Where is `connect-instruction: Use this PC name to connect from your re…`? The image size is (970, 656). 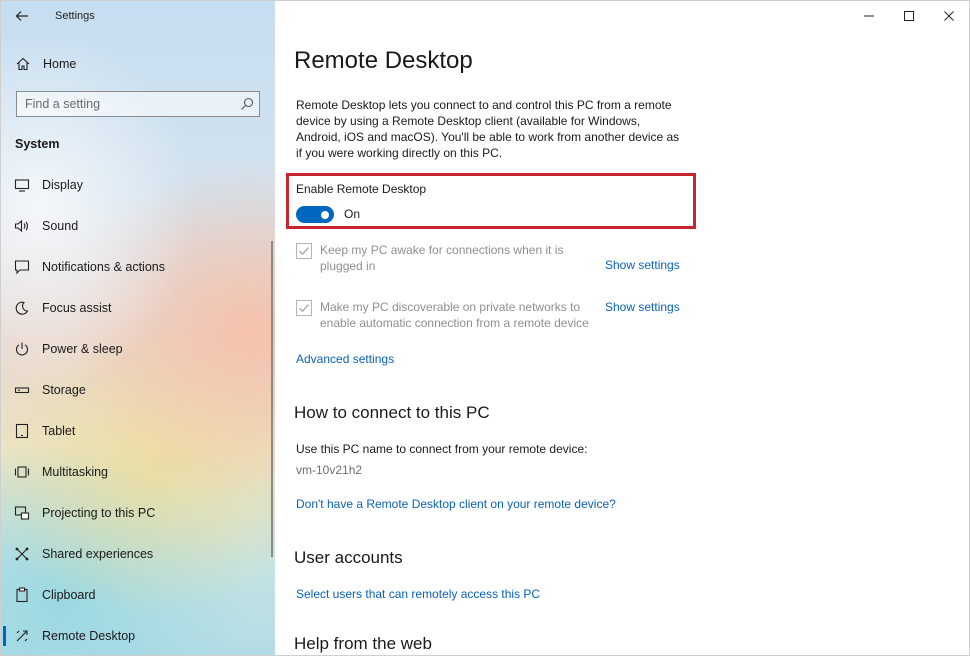
connect-instruction: Use this PC name to connect from your re… is located at coordinates (442, 449).